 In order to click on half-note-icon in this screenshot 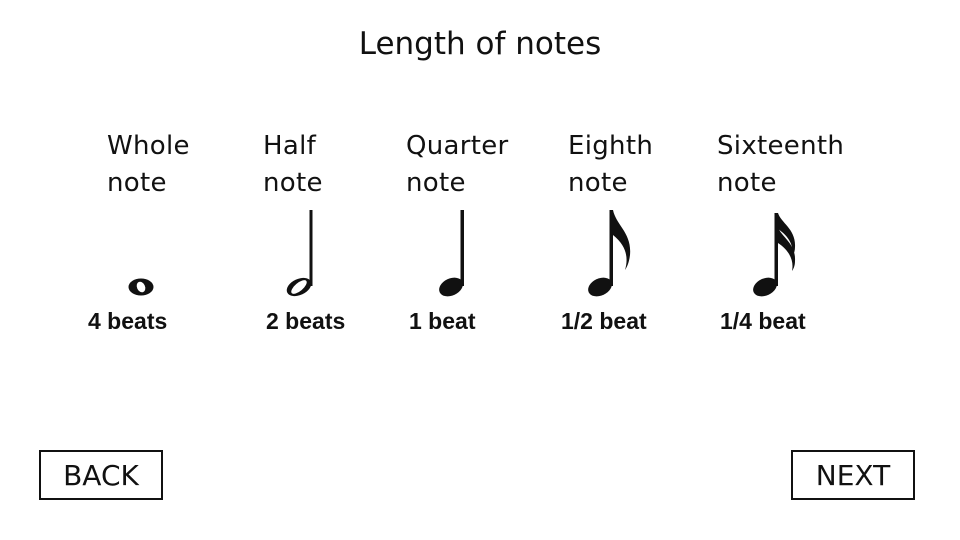, I will do `click(299, 253)`.